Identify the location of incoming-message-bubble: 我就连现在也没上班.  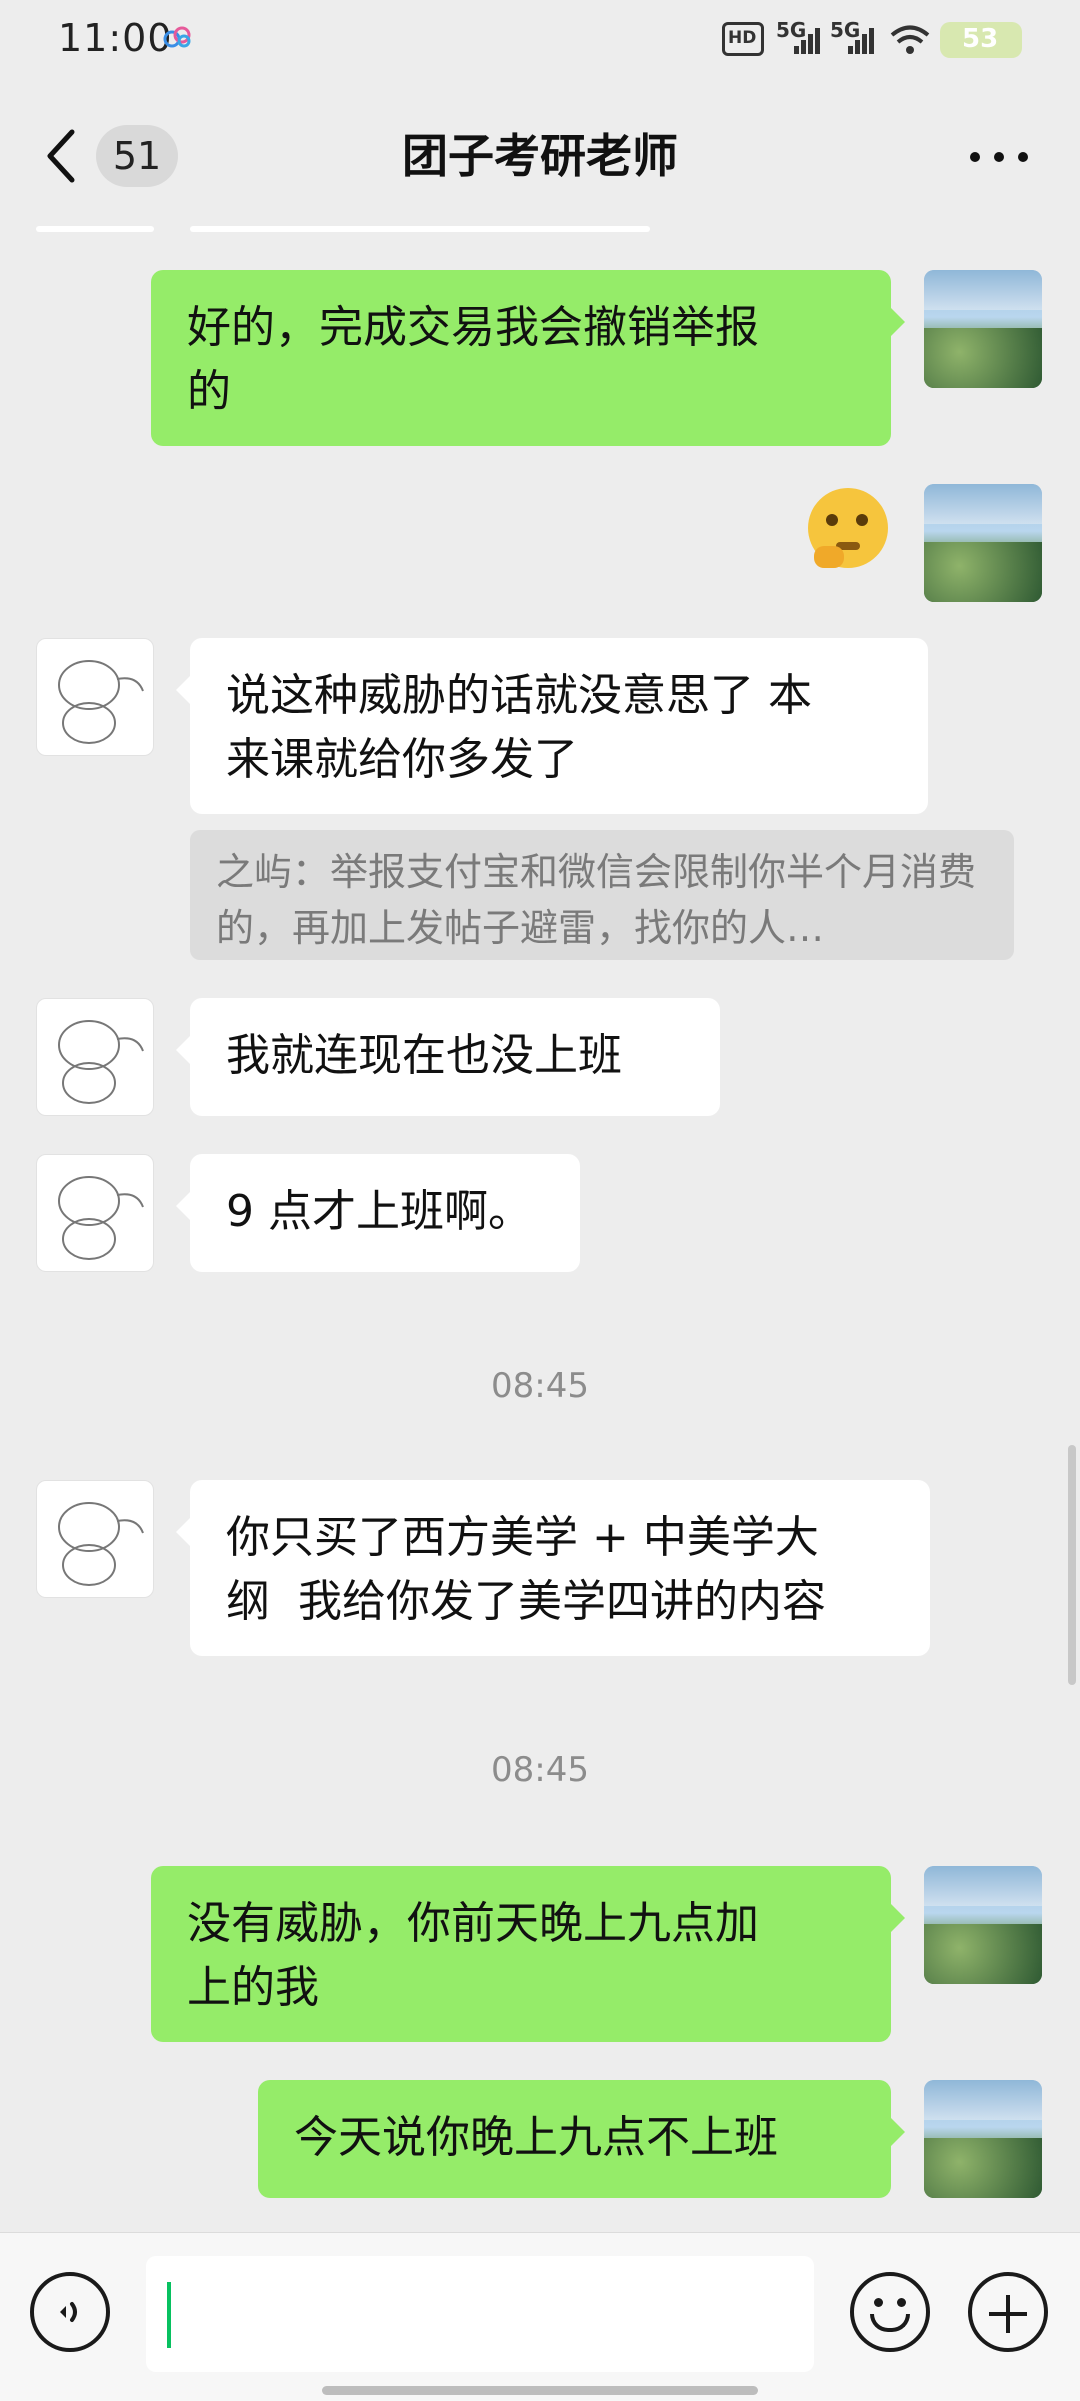
(448, 1057).